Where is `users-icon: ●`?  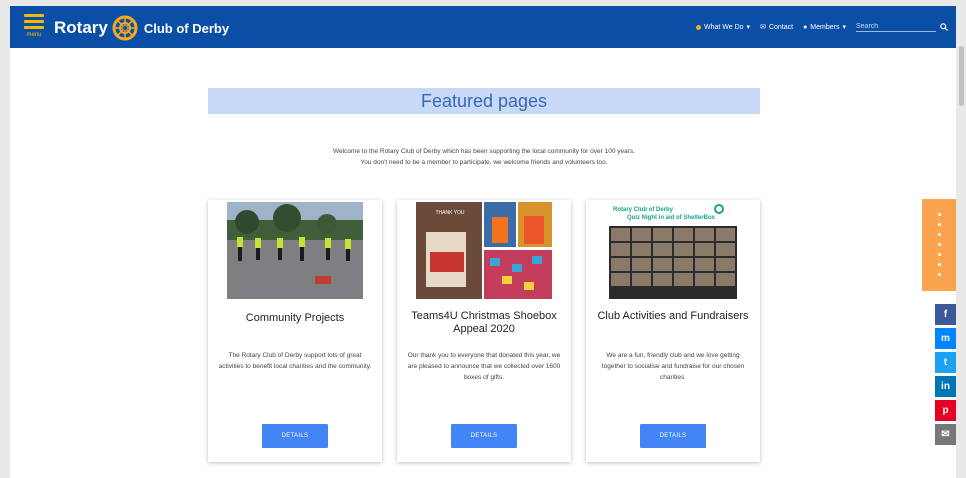
users-icon: ● is located at coordinates (805, 27).